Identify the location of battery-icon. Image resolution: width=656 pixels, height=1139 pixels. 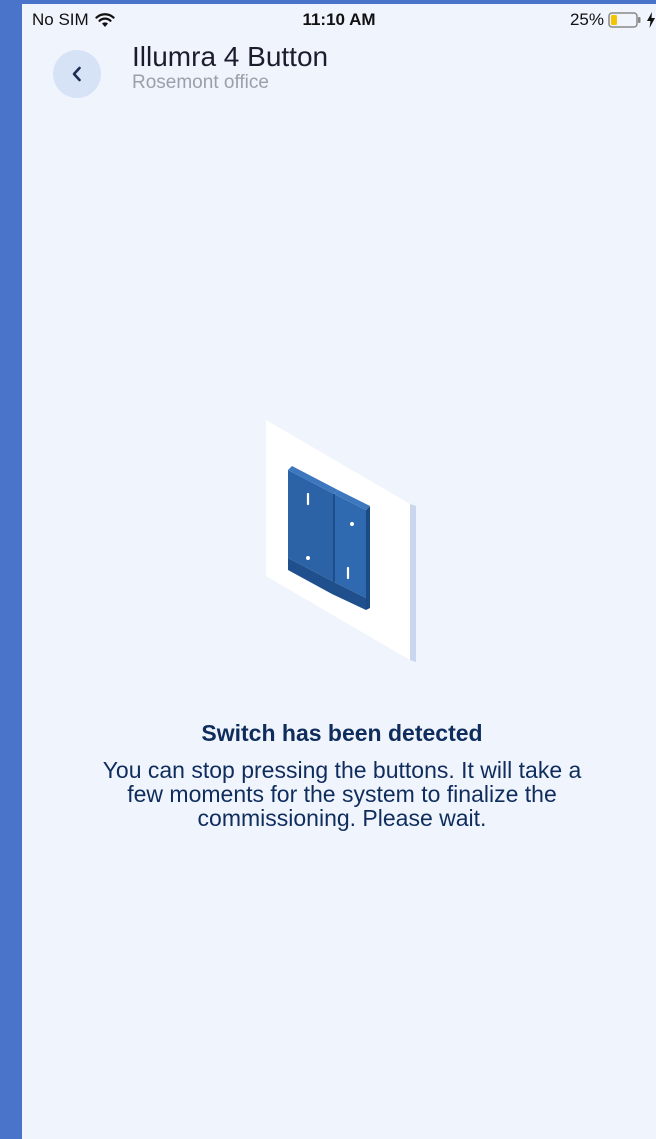
(625, 20).